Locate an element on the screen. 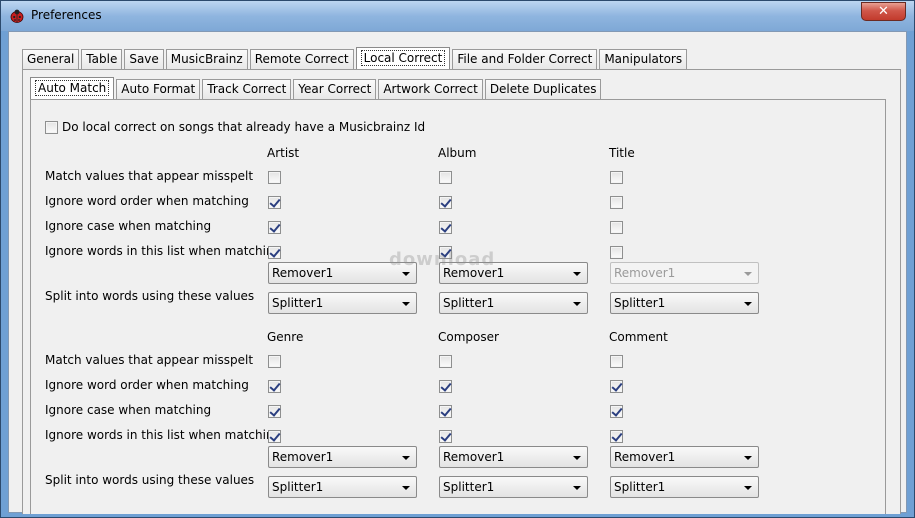 Image resolution: width=915 pixels, height=518 pixels. album-ignore-case-checkbox is located at coordinates (445, 227).